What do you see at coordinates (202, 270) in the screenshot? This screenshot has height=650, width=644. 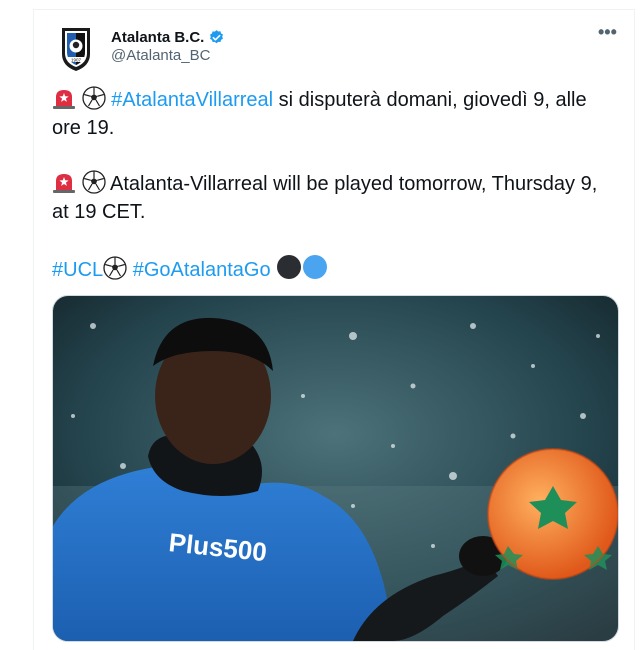 I see `hashtag-go-atalanta-go: #GoAtalantaGo` at bounding box center [202, 270].